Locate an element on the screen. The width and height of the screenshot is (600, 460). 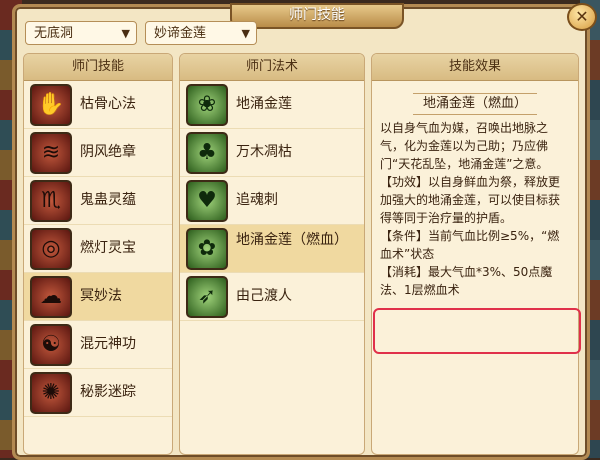
spell-label: 地涌金莲（燃血） is located at coordinates (292, 240).